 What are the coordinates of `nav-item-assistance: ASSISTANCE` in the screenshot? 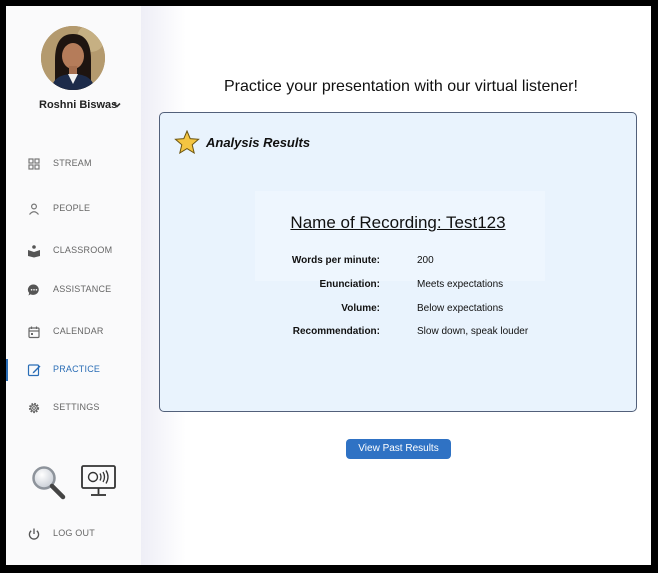 It's located at (73, 290).